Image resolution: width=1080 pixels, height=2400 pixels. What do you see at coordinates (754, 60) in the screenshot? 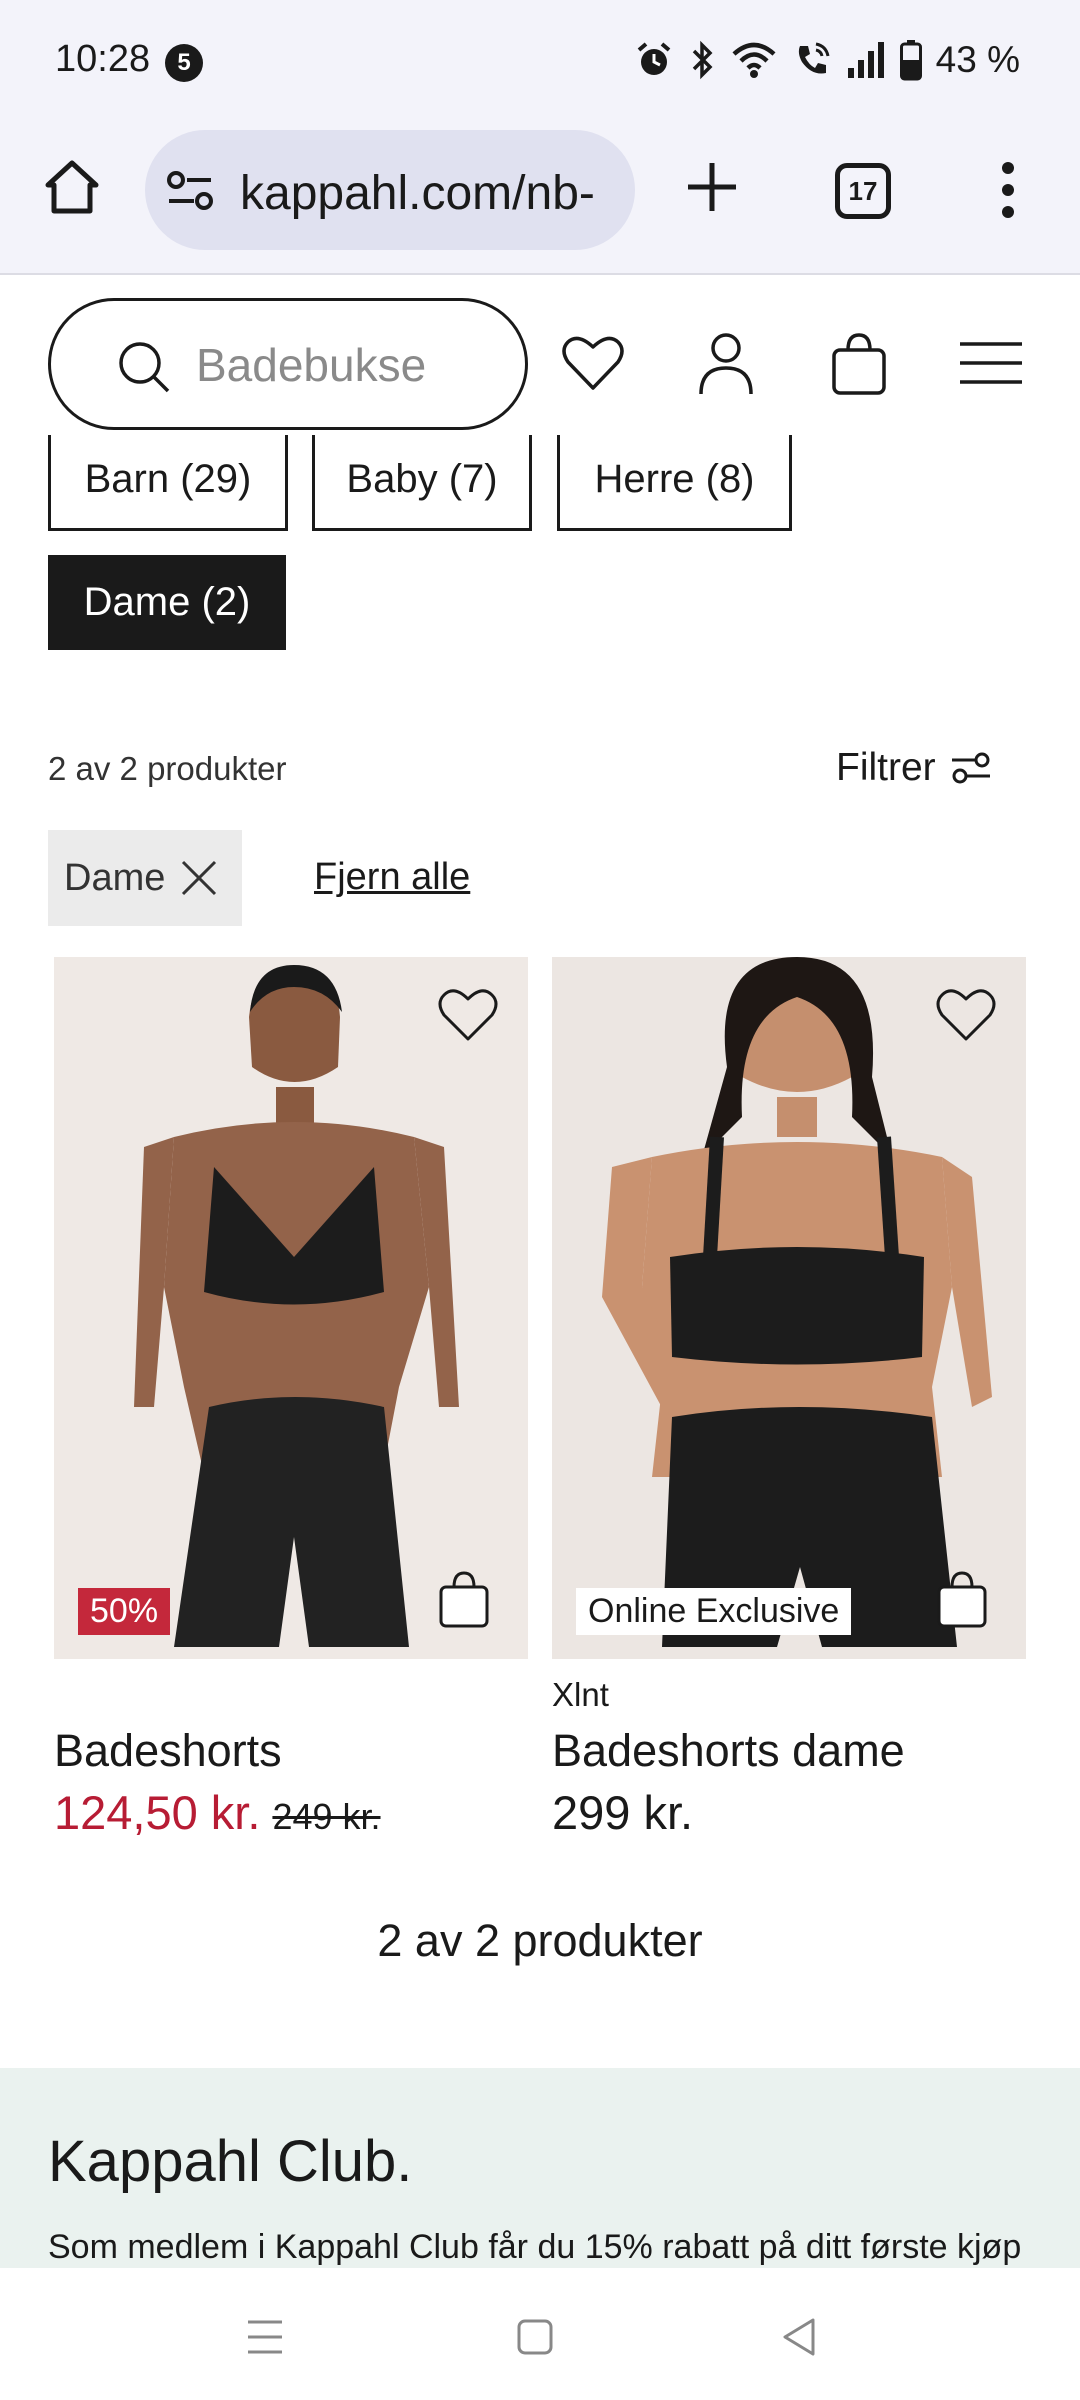
I see `wifi-icon` at bounding box center [754, 60].